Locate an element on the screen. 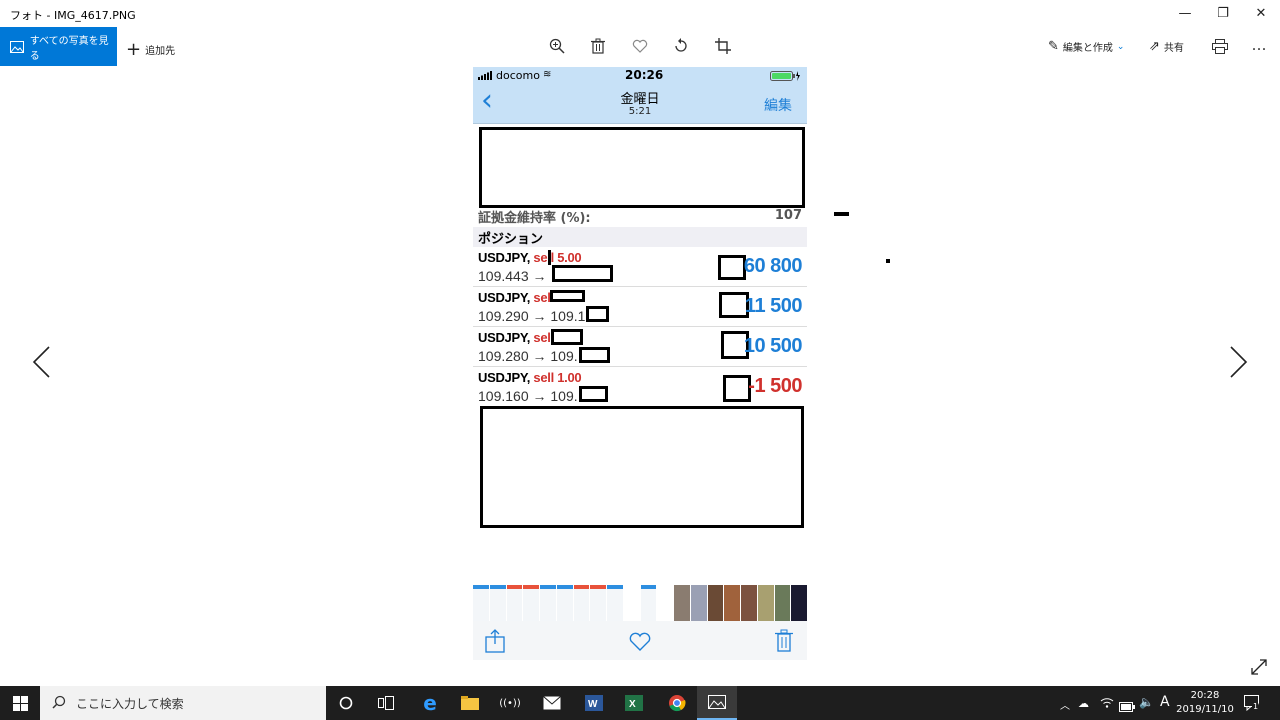 This screenshot has height=720, width=1280. taskbar-search: ここに入力して検索 is located at coordinates (183, 703).